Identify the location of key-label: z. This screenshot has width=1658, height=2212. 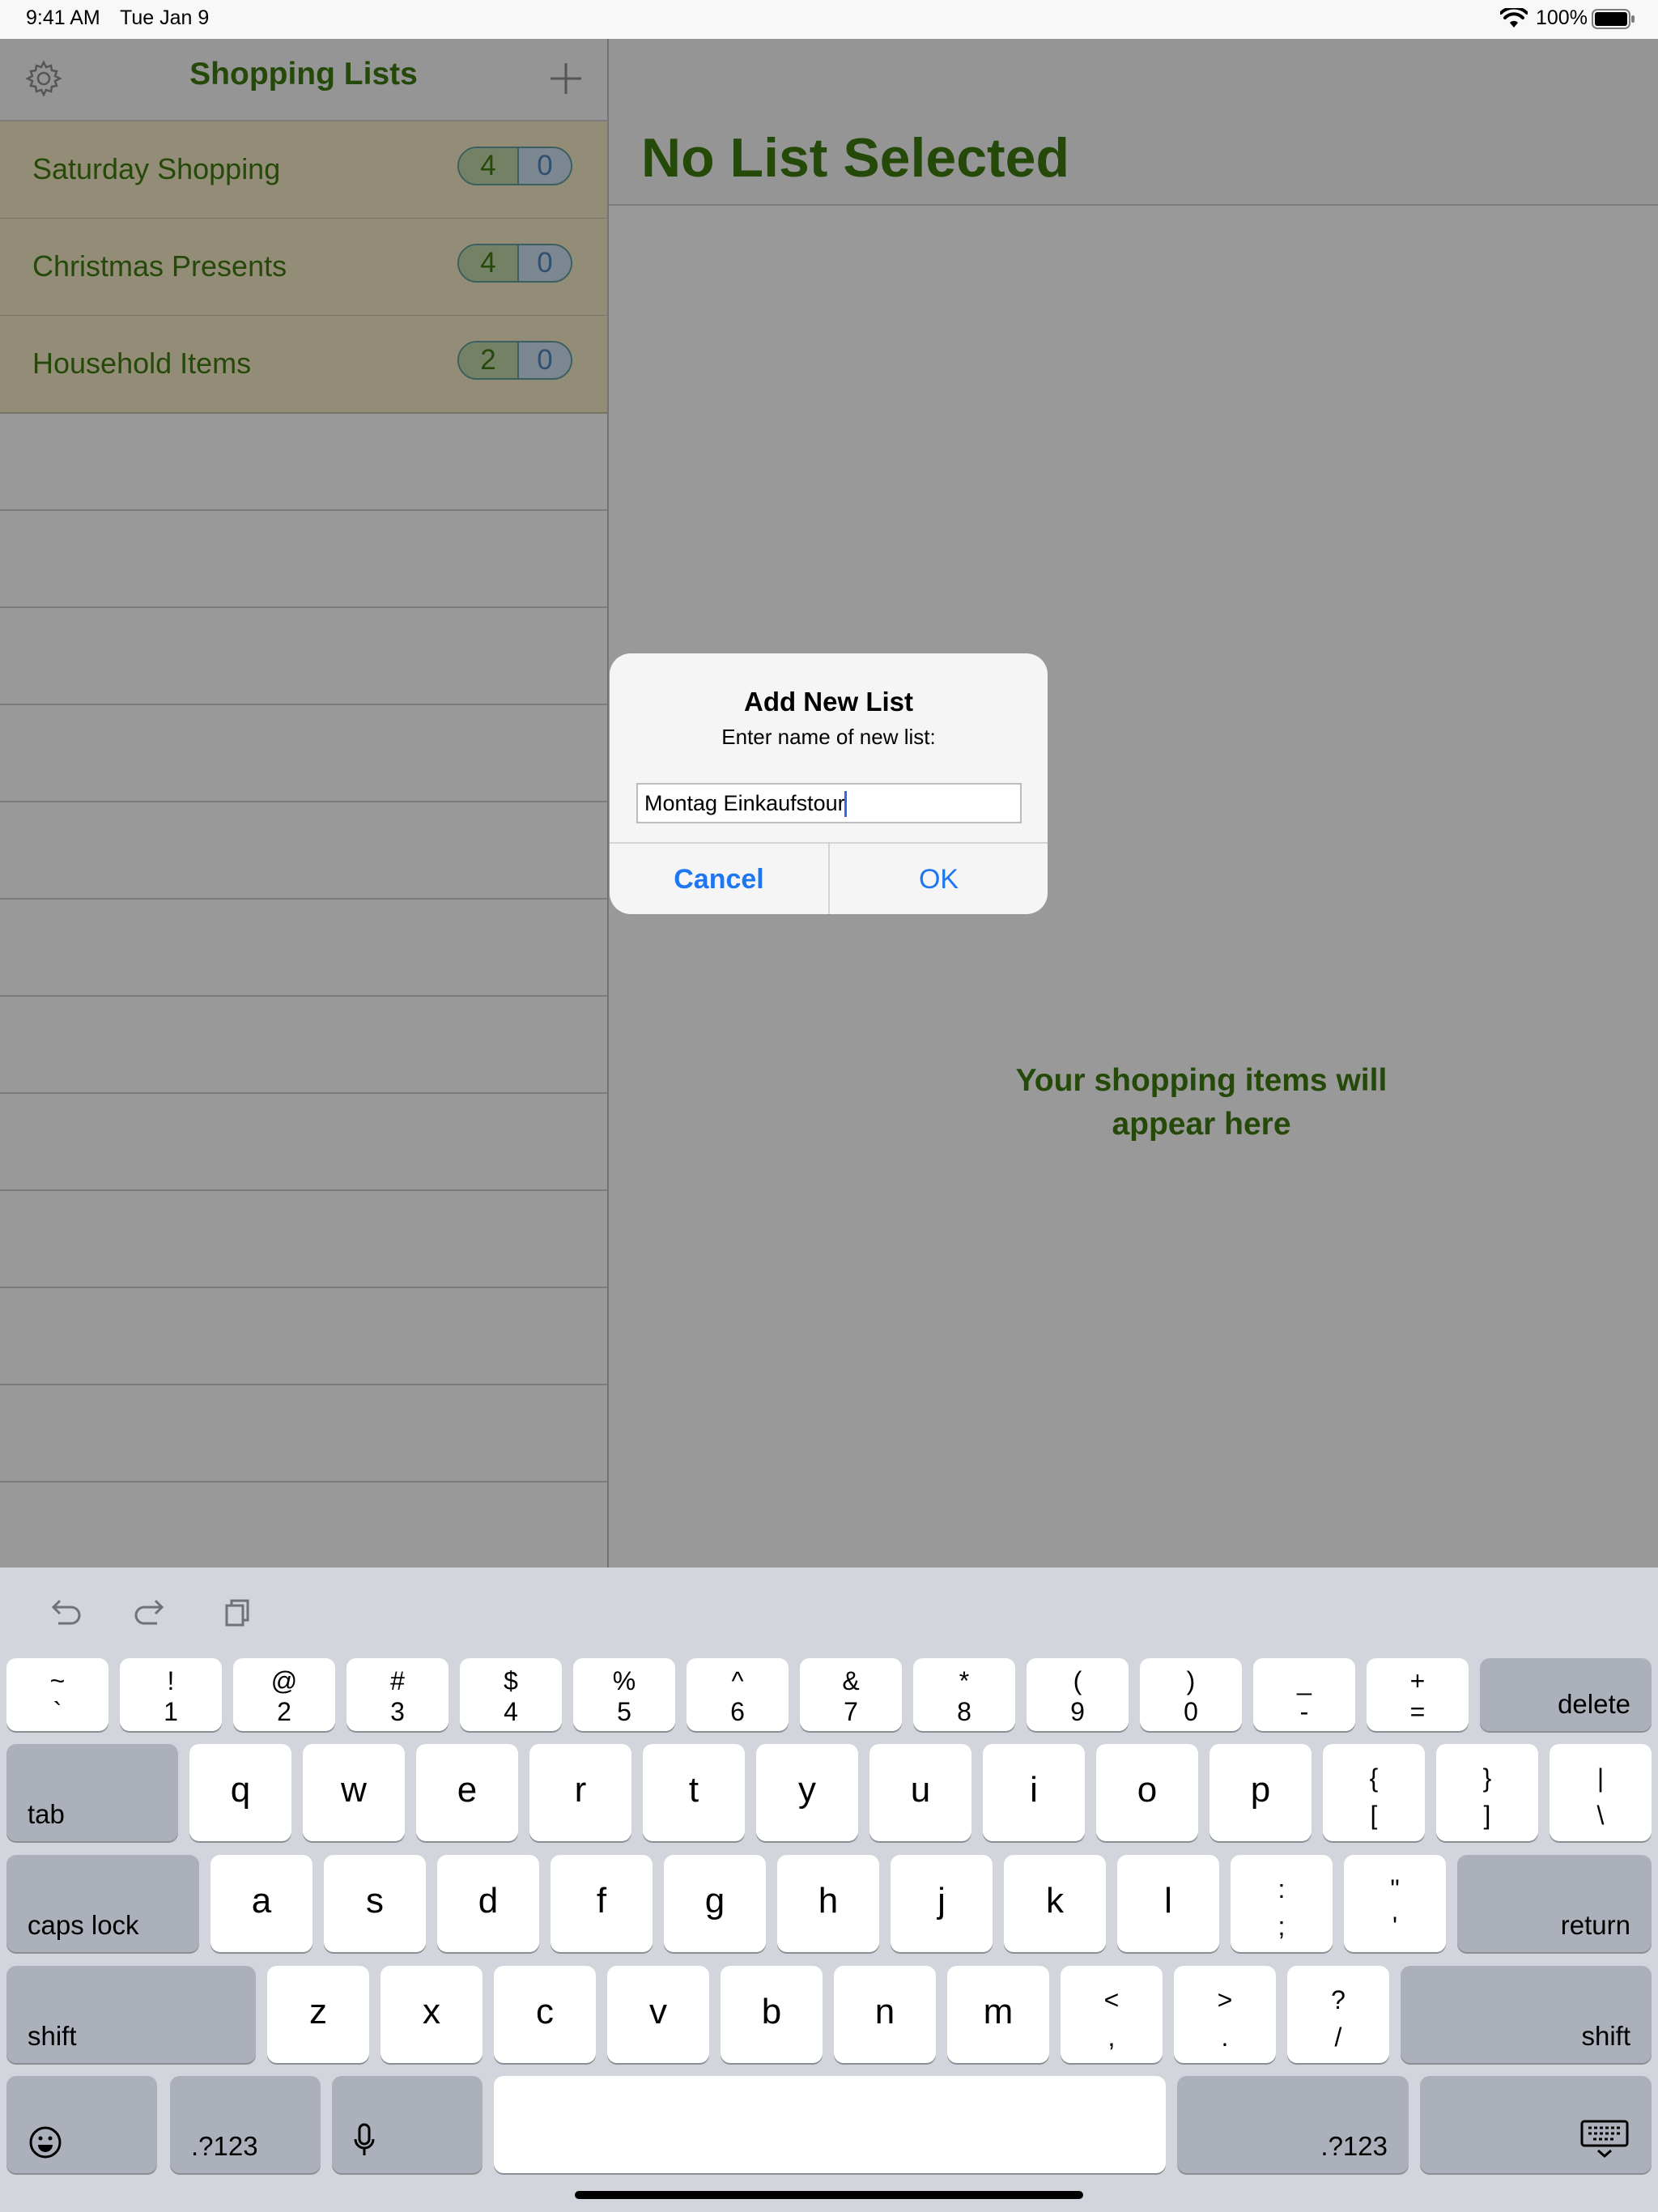
(318, 2012).